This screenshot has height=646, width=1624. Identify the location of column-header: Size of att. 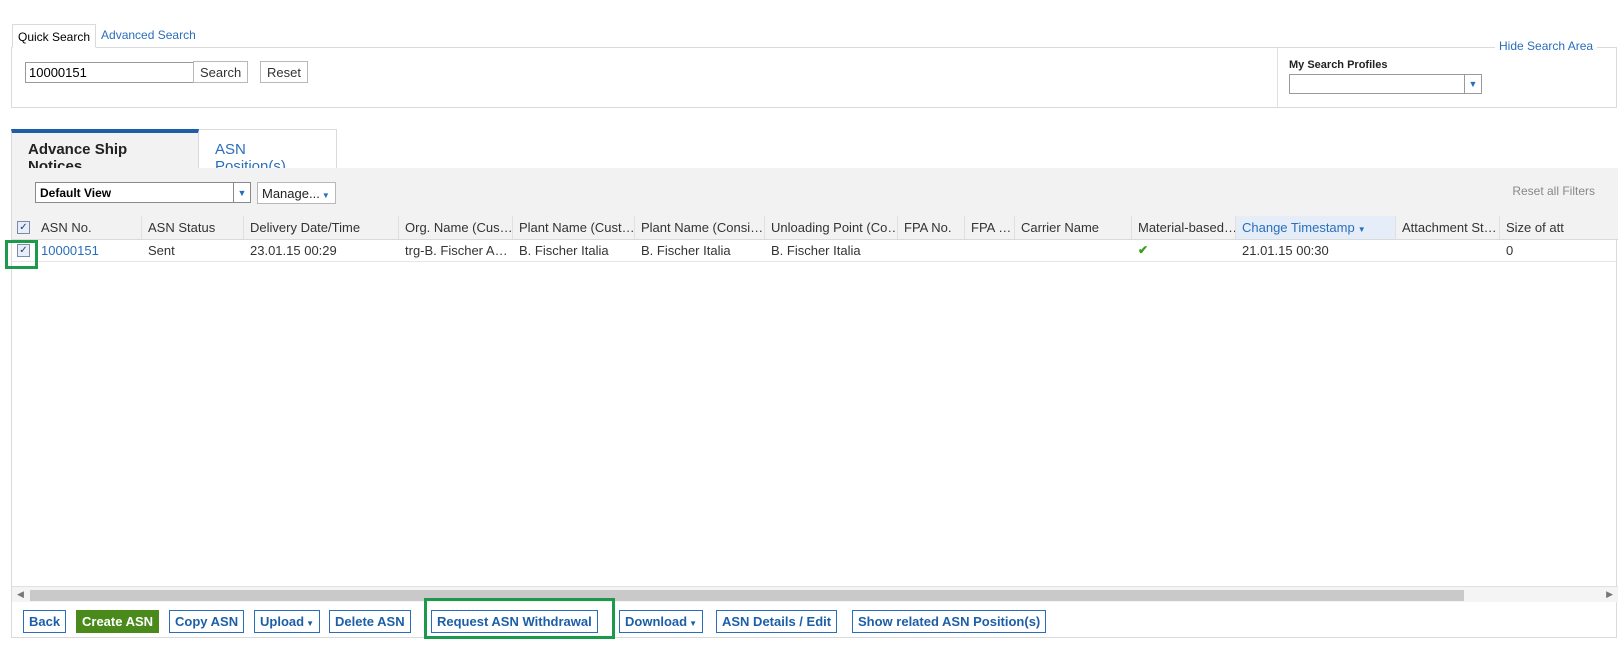
(1559, 227).